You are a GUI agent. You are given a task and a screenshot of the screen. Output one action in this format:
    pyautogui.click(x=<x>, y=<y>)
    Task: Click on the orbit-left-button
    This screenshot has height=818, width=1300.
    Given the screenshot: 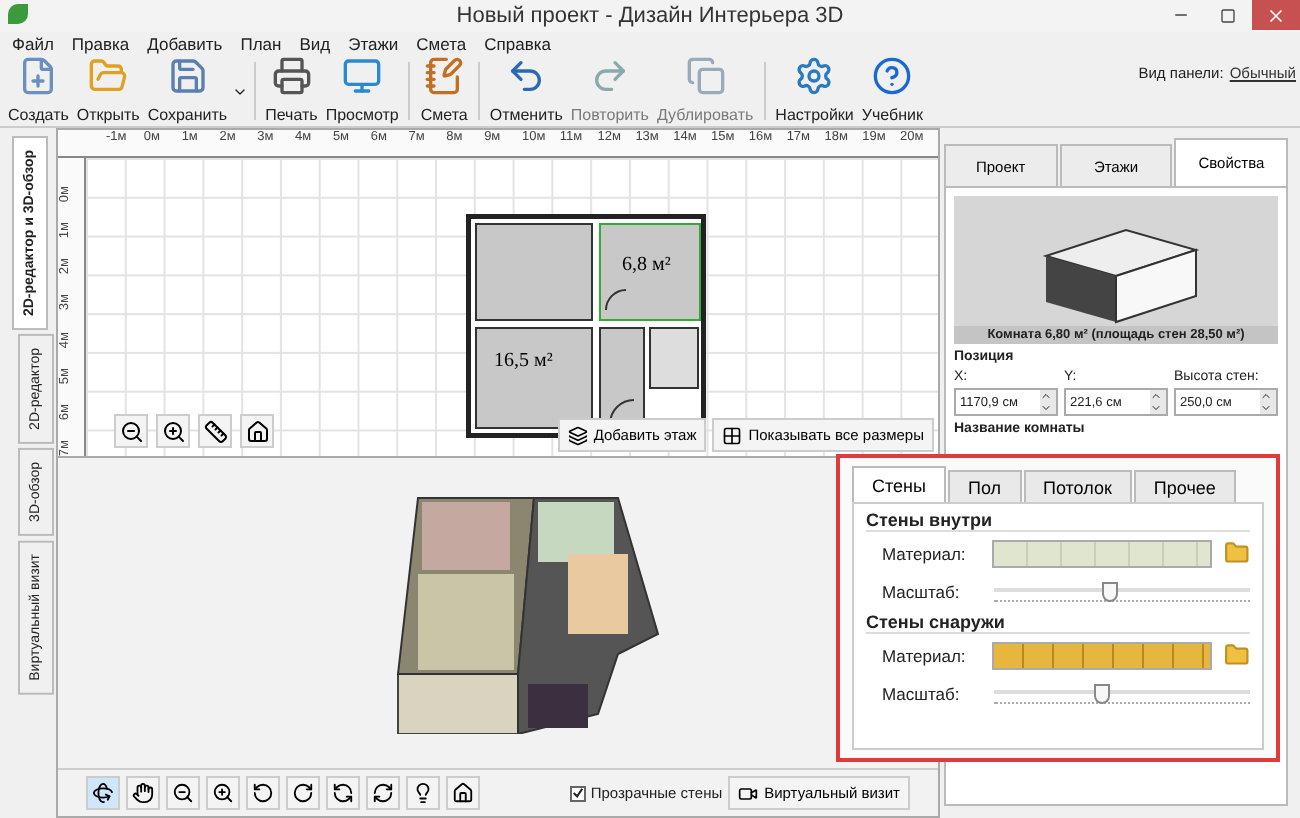 What is the action you would take?
    pyautogui.click(x=343, y=793)
    